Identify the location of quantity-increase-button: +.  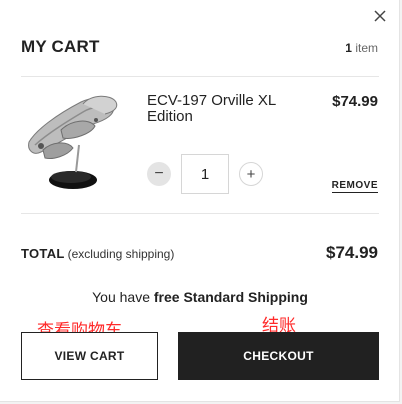
(251, 174).